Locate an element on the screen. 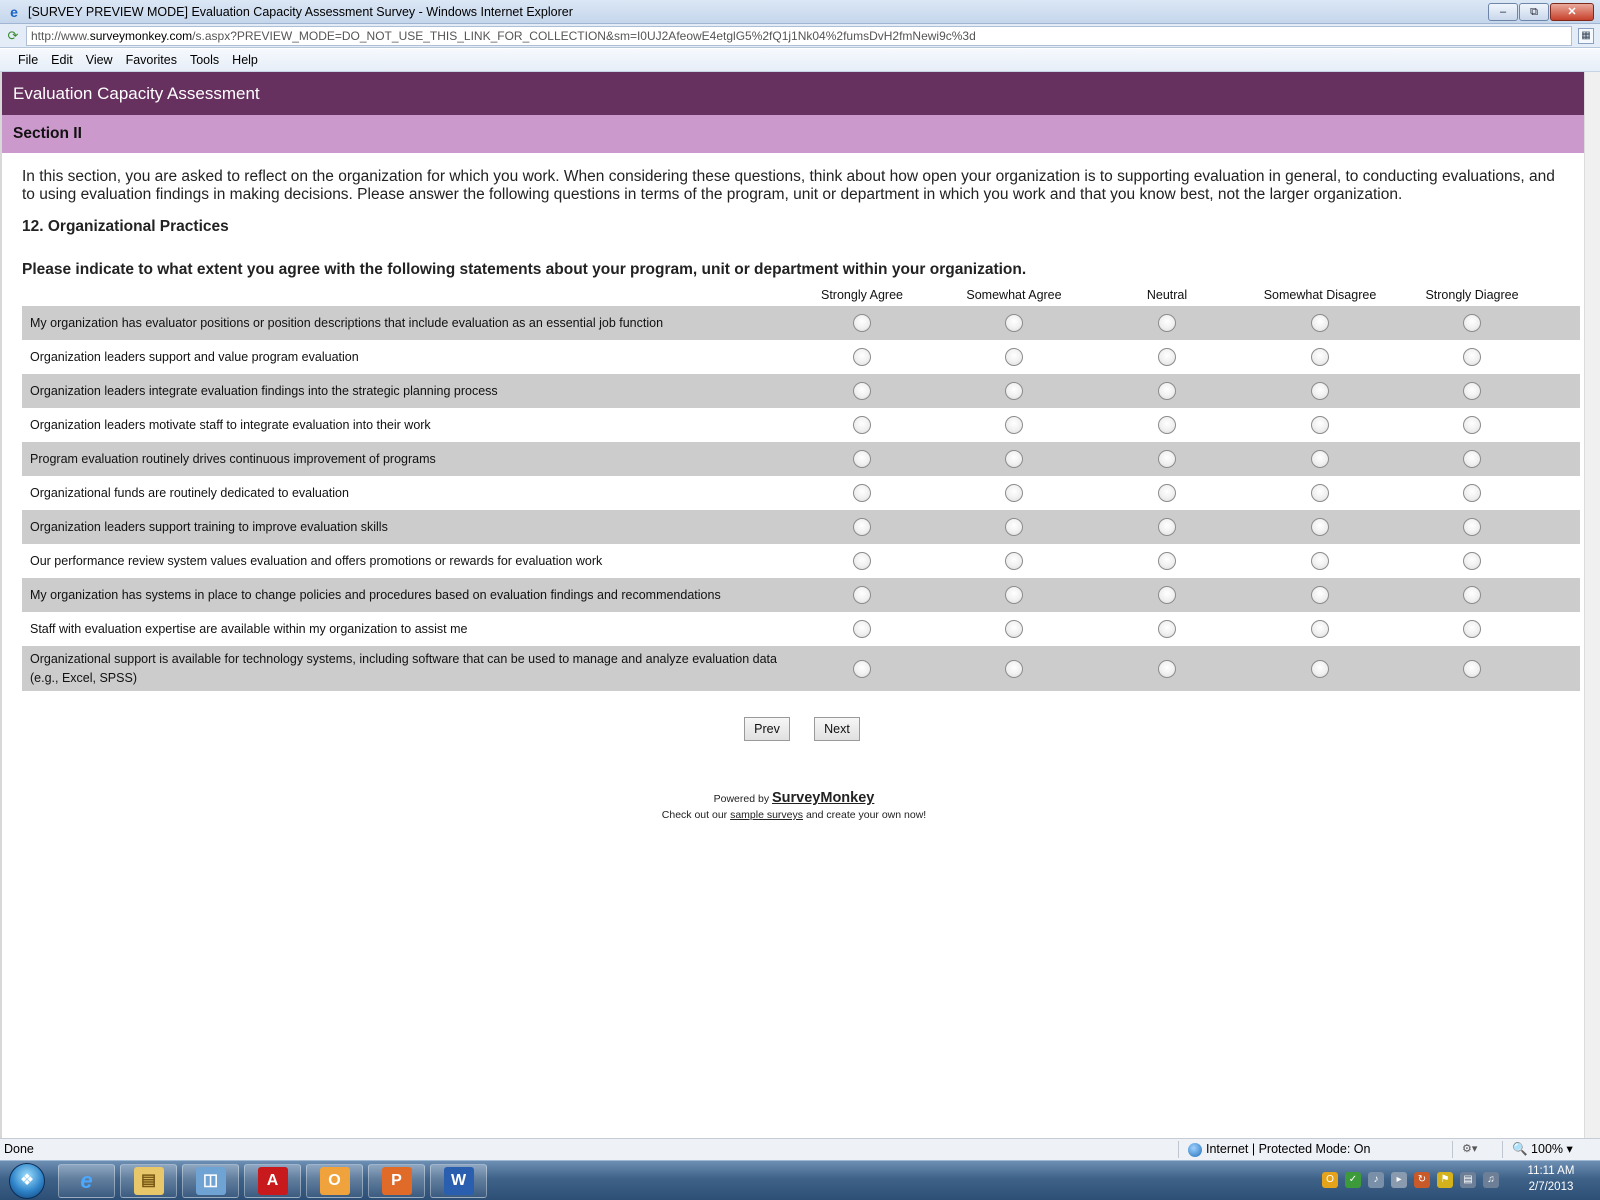 The width and height of the screenshot is (1600, 1200). flag-icon: ⚑ is located at coordinates (1445, 1180).